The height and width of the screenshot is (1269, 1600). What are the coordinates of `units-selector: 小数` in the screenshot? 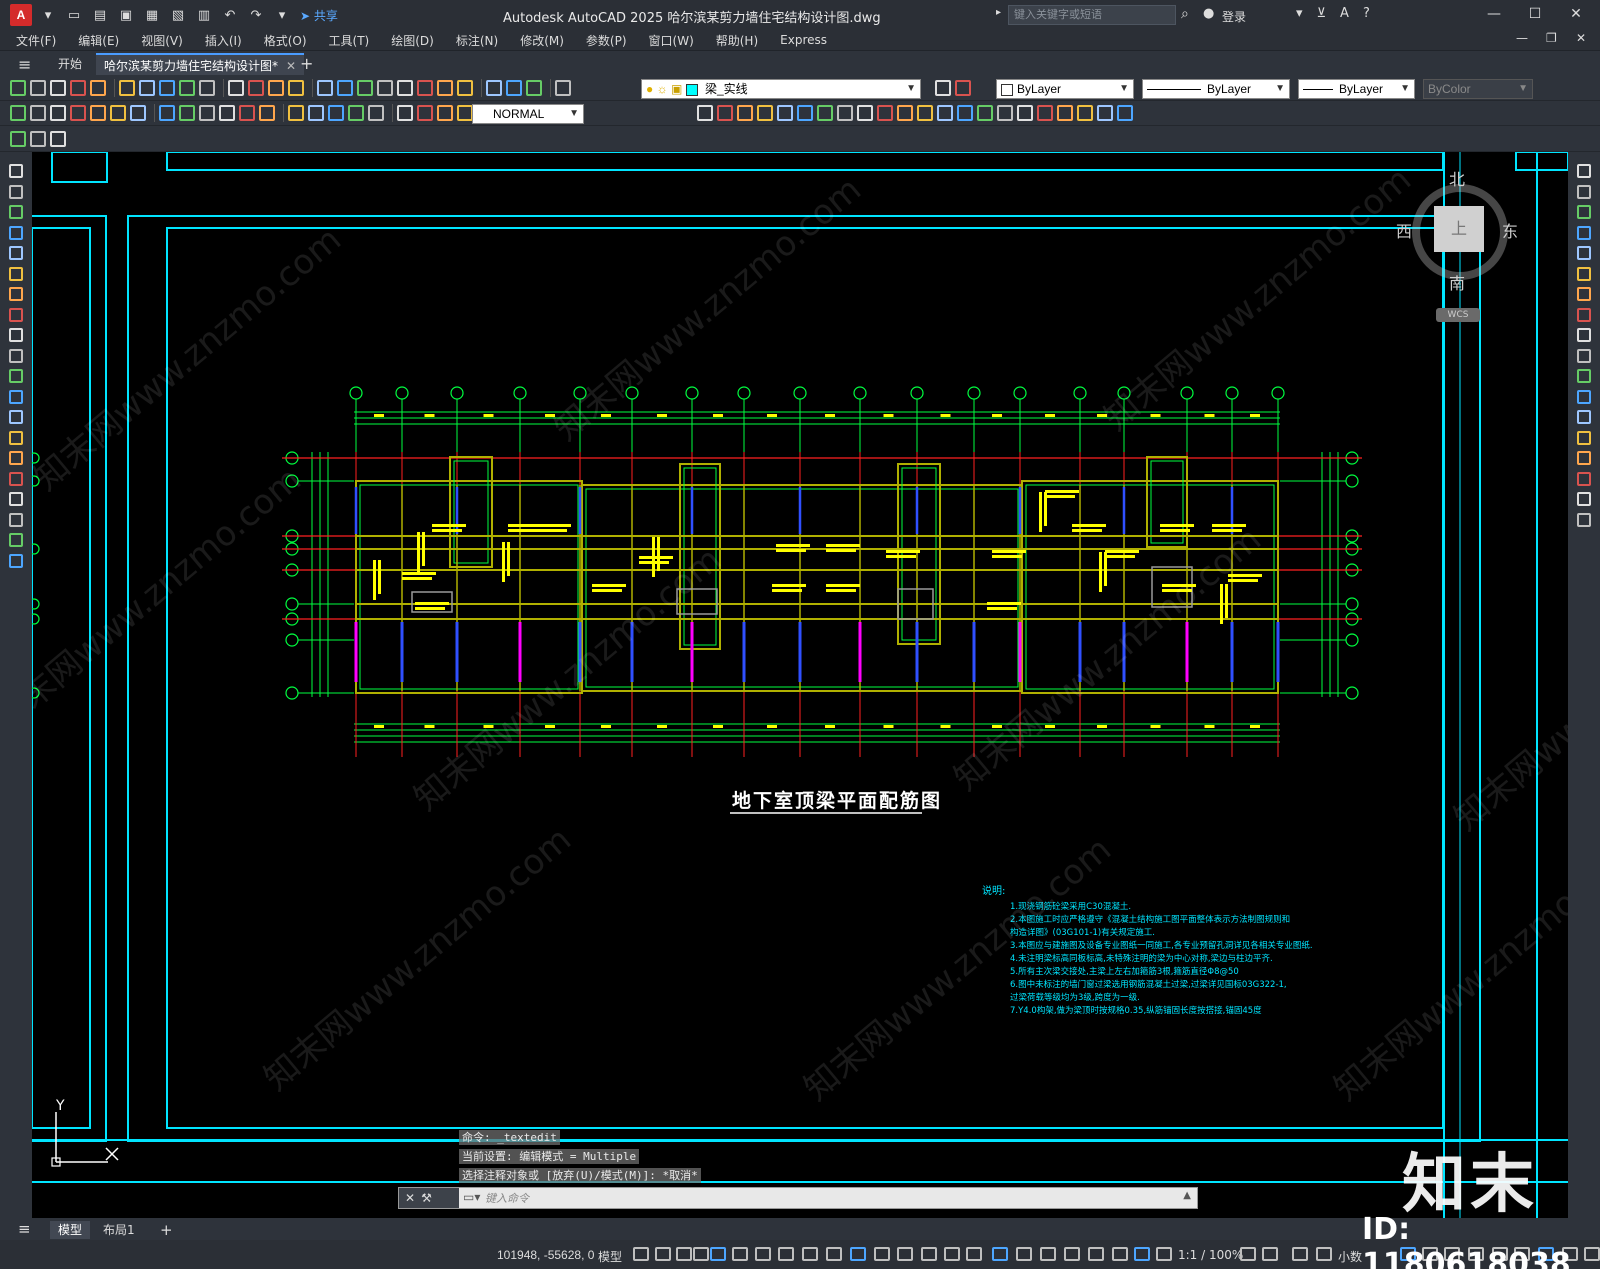 It's located at (1350, 1256).